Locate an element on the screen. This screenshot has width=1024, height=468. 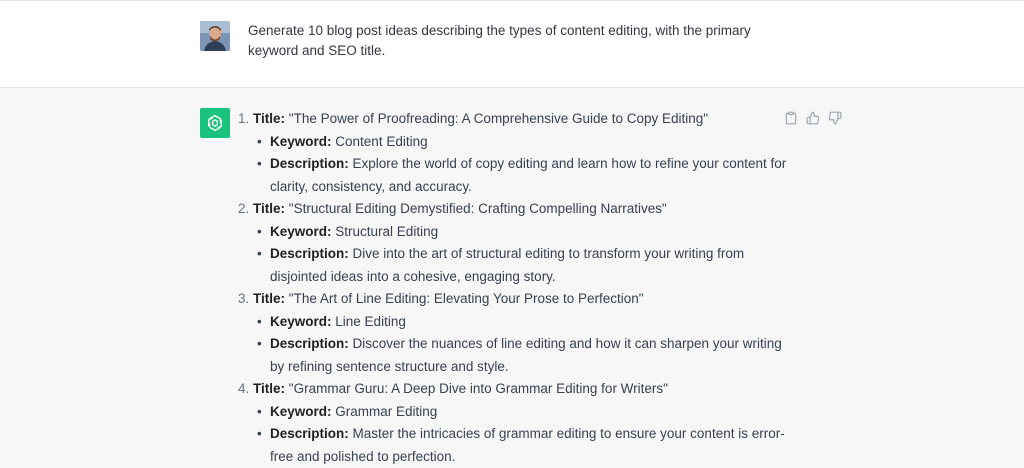
clipboard-icon is located at coordinates (791, 118).